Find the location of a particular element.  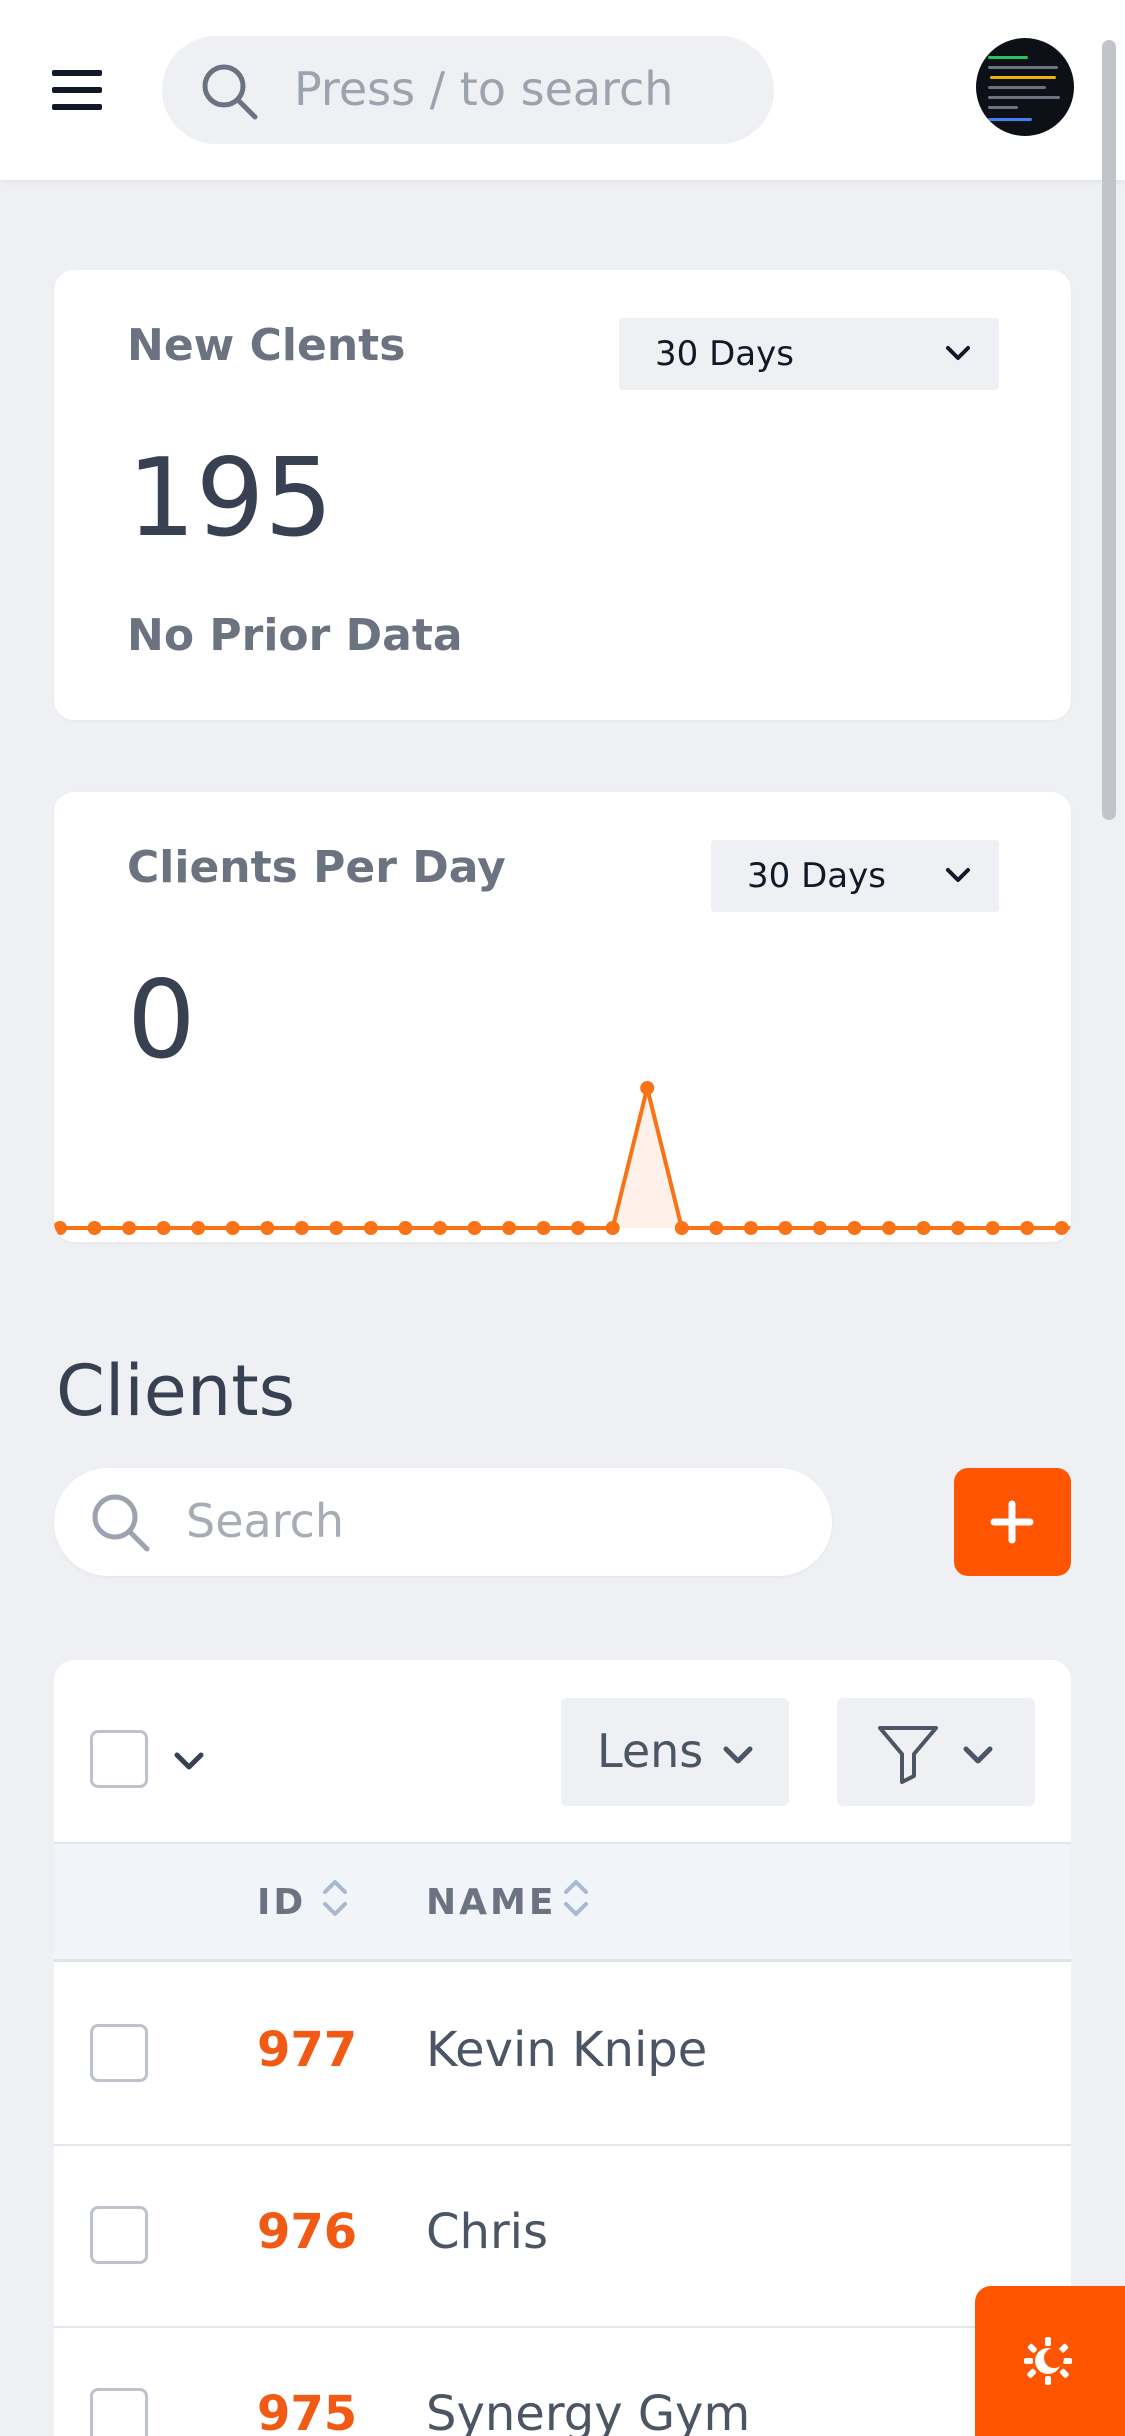

lens-label: Lens is located at coordinates (650, 1751).